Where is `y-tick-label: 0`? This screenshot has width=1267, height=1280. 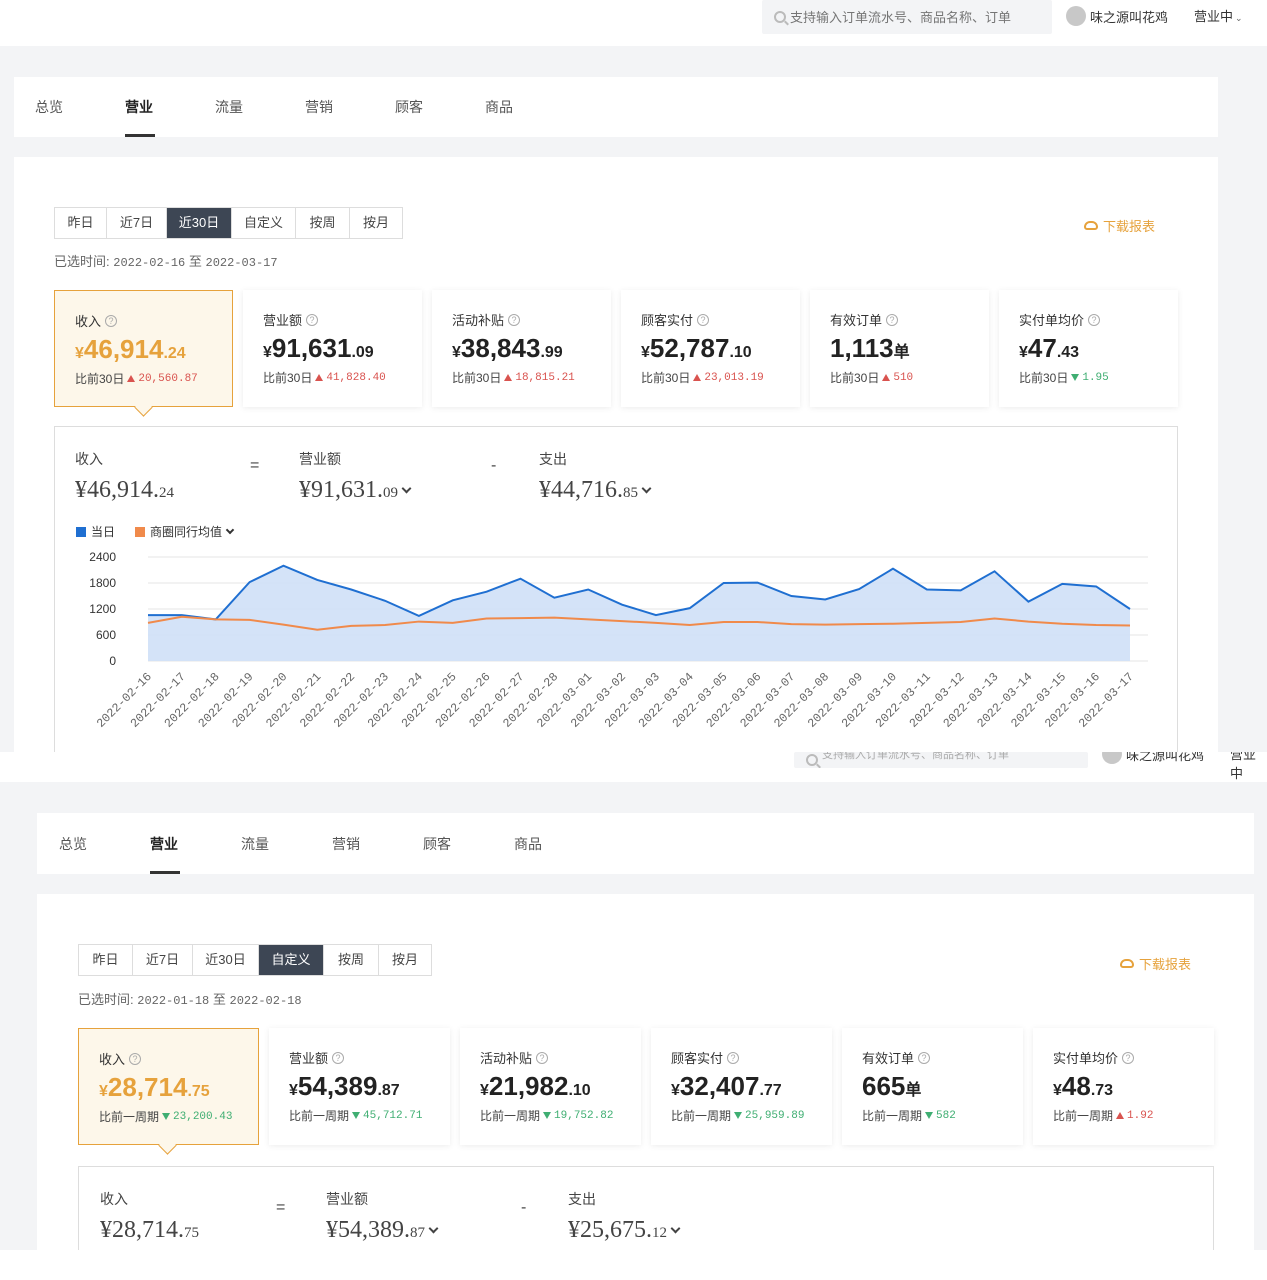 y-tick-label: 0 is located at coordinates (112, 661).